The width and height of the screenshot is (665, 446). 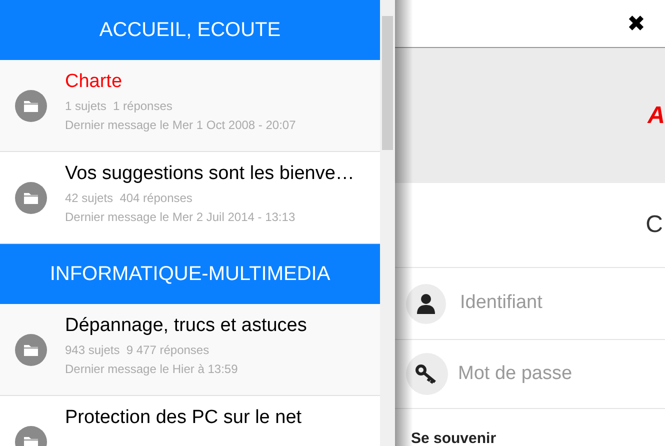 I want to click on user-icon, so click(x=426, y=304).